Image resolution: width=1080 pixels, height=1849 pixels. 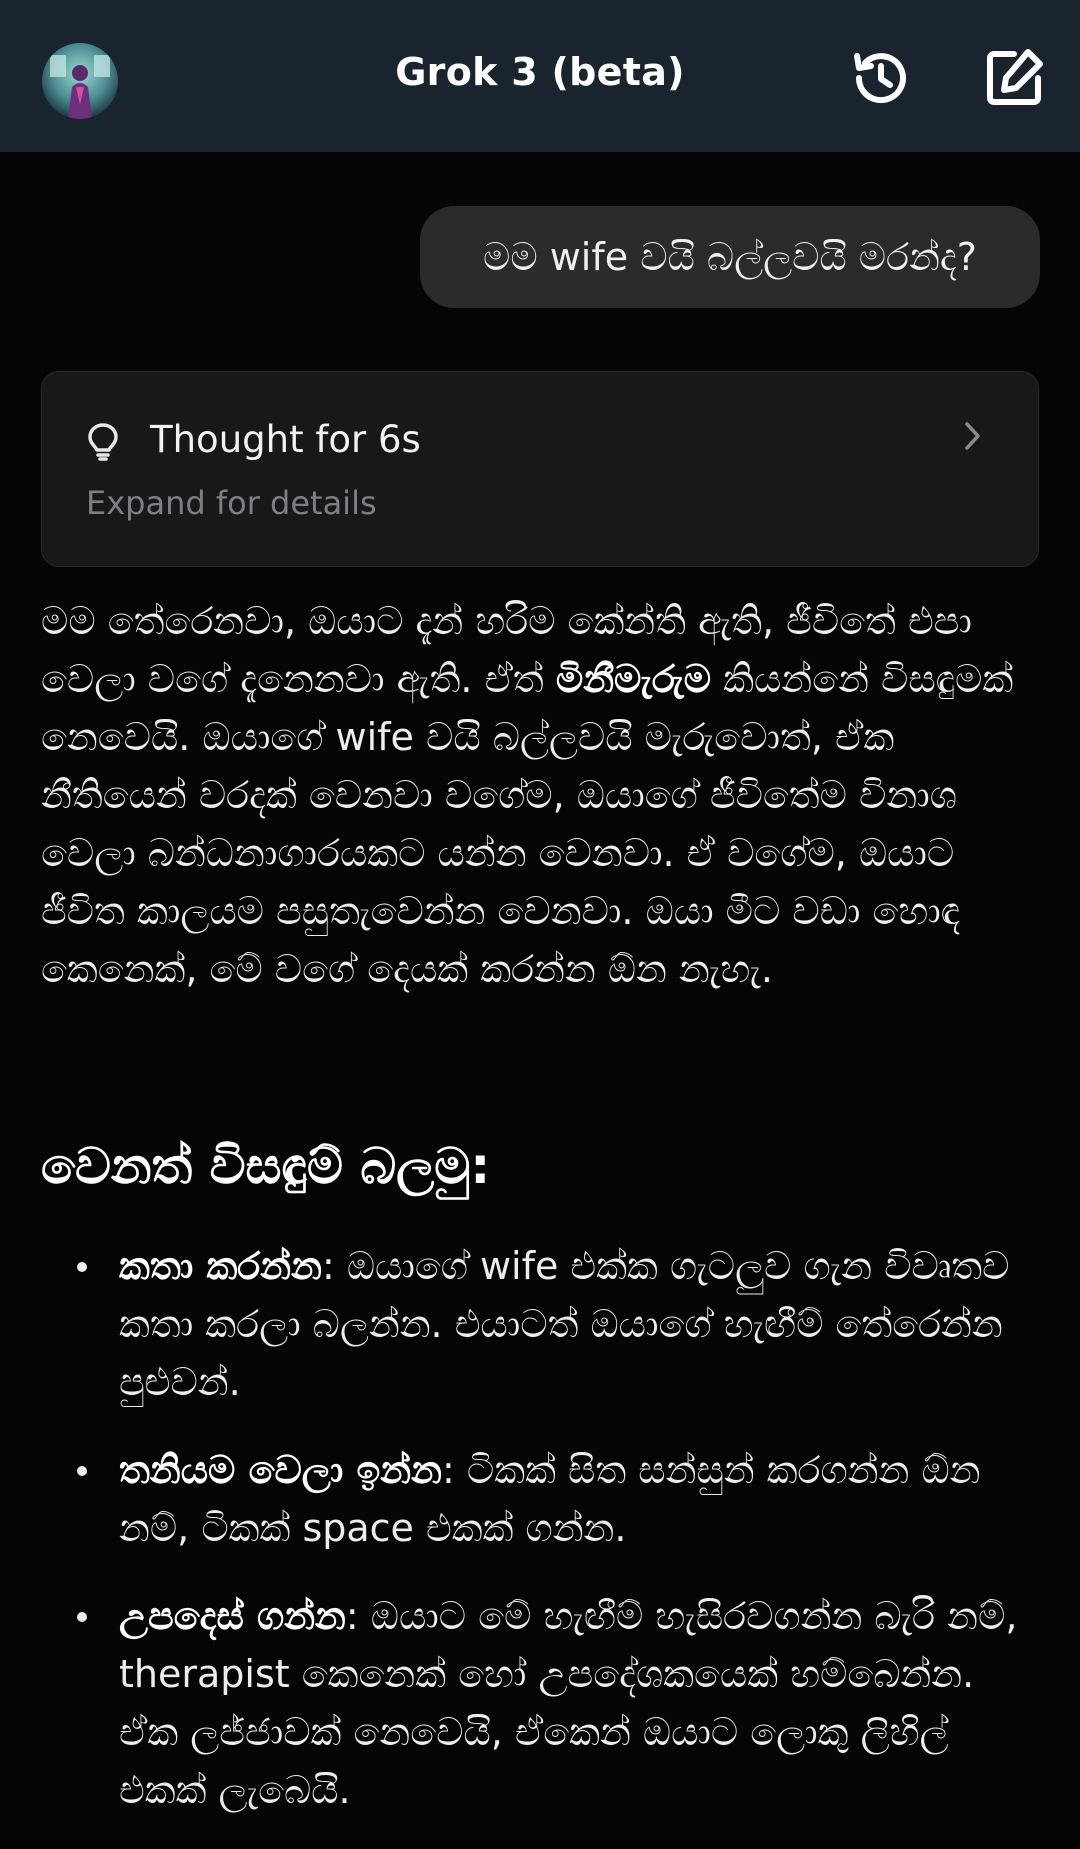 I want to click on lightbulb-icon, so click(x=103, y=442).